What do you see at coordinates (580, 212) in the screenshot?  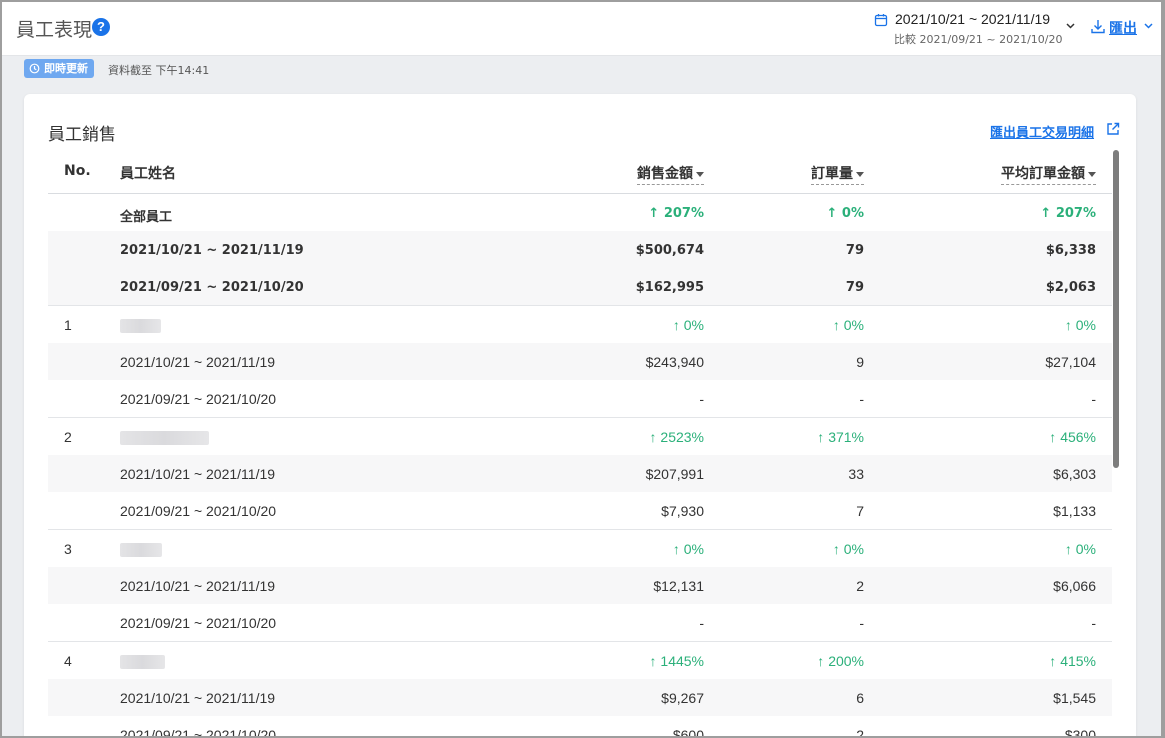 I see `table-row: 全部員工 207% 0% 207%` at bounding box center [580, 212].